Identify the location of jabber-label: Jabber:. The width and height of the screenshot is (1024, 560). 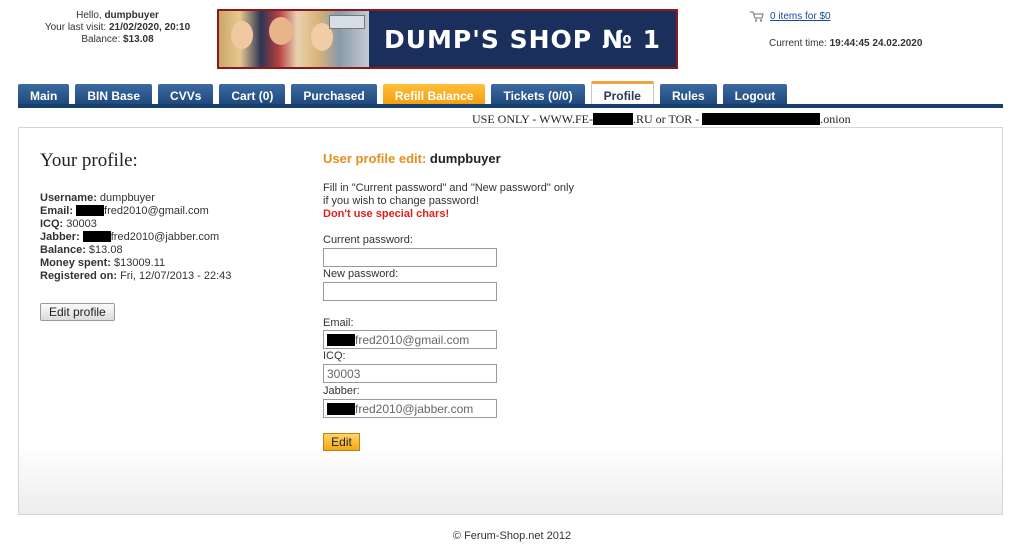
(60, 237).